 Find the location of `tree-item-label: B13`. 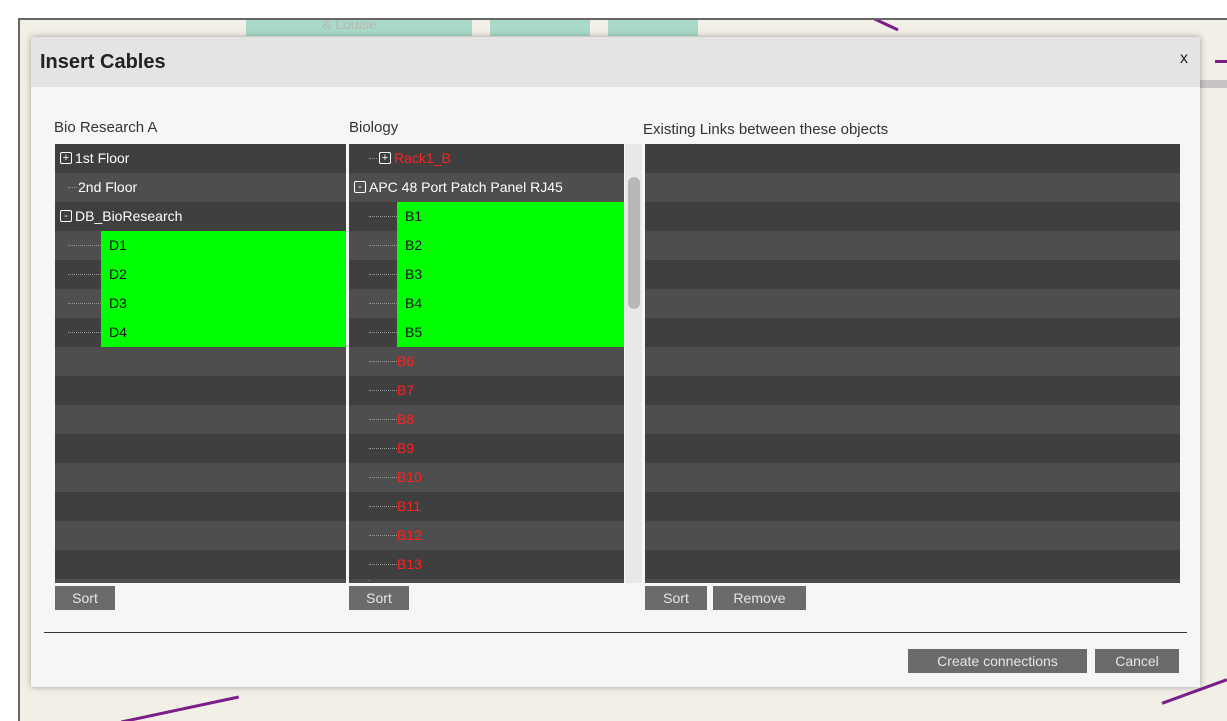

tree-item-label: B13 is located at coordinates (409, 564).